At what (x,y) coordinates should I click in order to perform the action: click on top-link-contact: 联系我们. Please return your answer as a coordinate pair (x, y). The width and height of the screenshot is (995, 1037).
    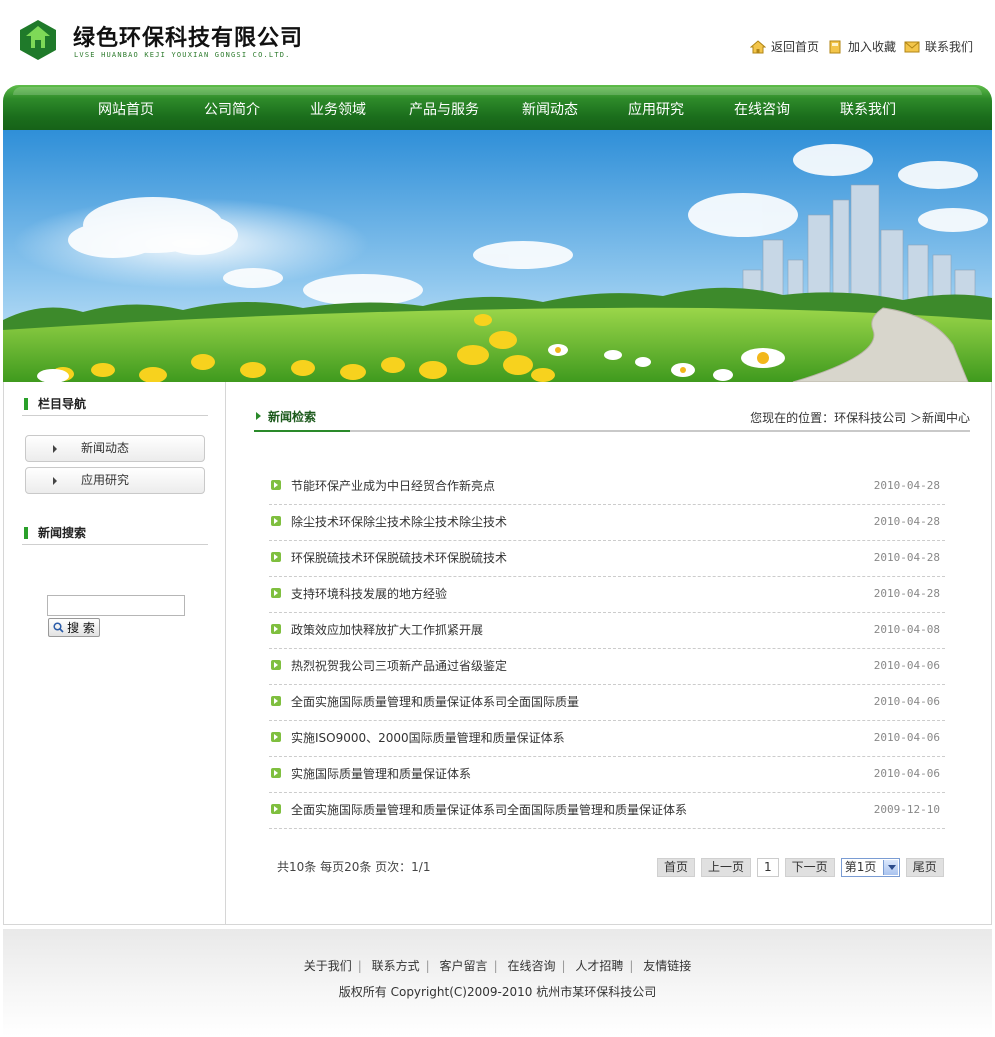
    Looking at the image, I should click on (938, 46).